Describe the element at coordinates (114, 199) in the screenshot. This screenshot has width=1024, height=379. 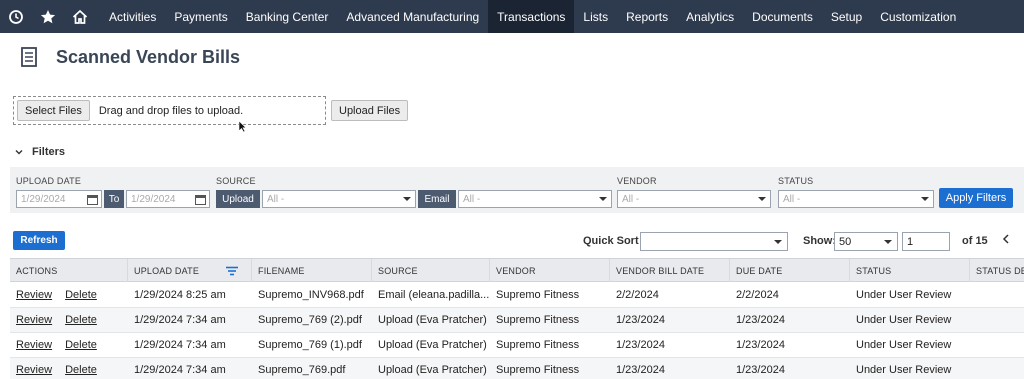
I see `date-to-tag: To` at that location.